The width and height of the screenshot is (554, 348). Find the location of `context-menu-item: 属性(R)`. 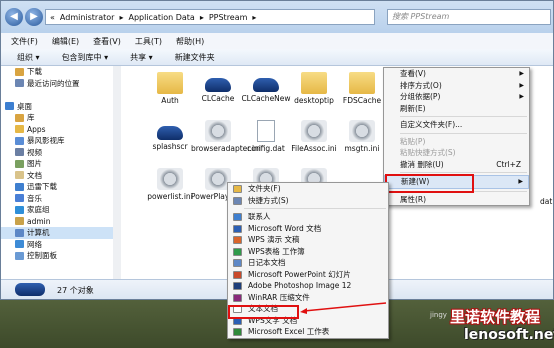

context-menu-item: 属性(R) is located at coordinates (456, 200).